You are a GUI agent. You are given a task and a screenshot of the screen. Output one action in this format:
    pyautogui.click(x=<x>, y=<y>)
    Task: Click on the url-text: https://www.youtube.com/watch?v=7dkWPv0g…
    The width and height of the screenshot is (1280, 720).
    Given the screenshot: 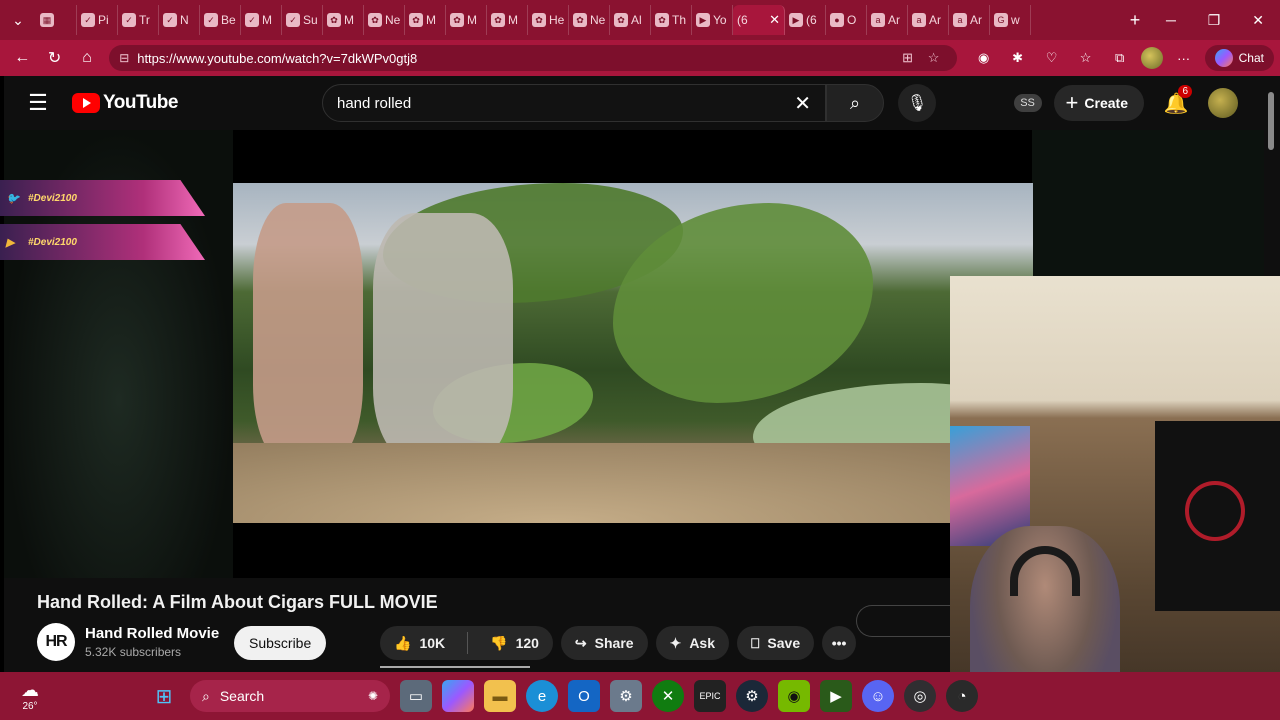 What is the action you would take?
    pyautogui.click(x=515, y=58)
    